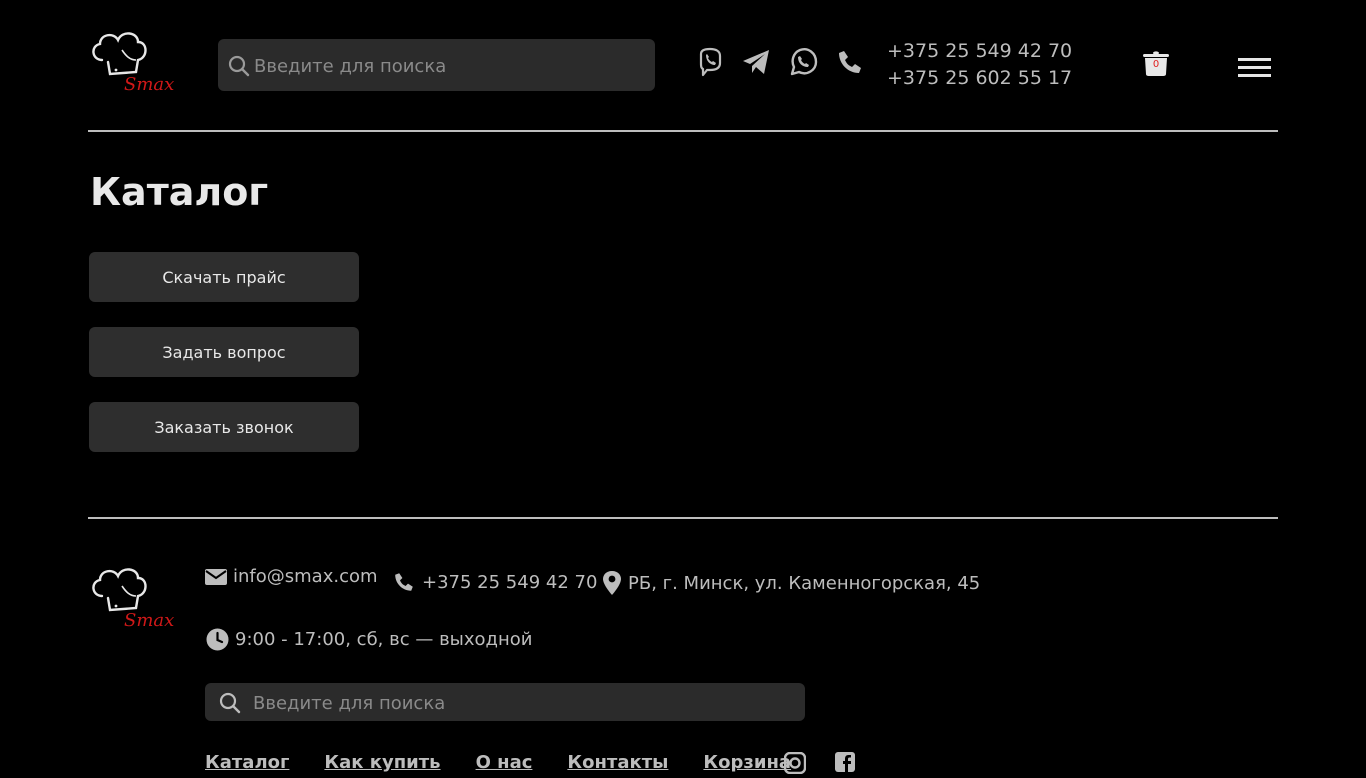 Image resolution: width=1366 pixels, height=778 pixels. I want to click on footer-phone-text: +375 25 549 42 70, so click(509, 582).